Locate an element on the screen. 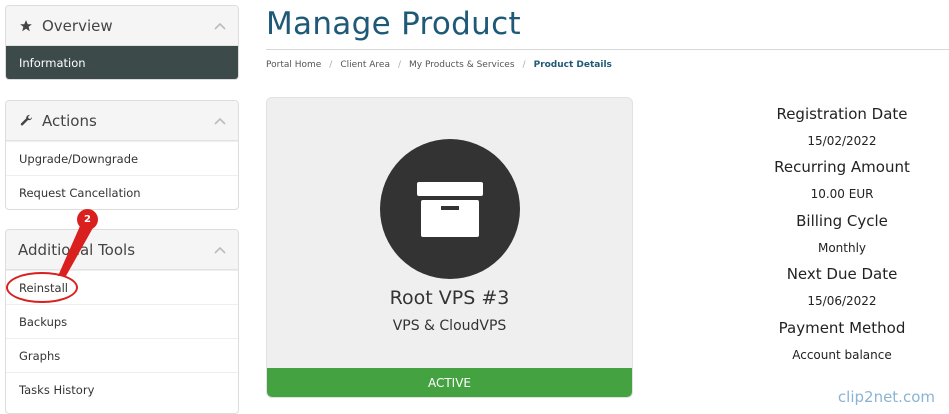  annotation-step-badge: 2 is located at coordinates (87, 219).